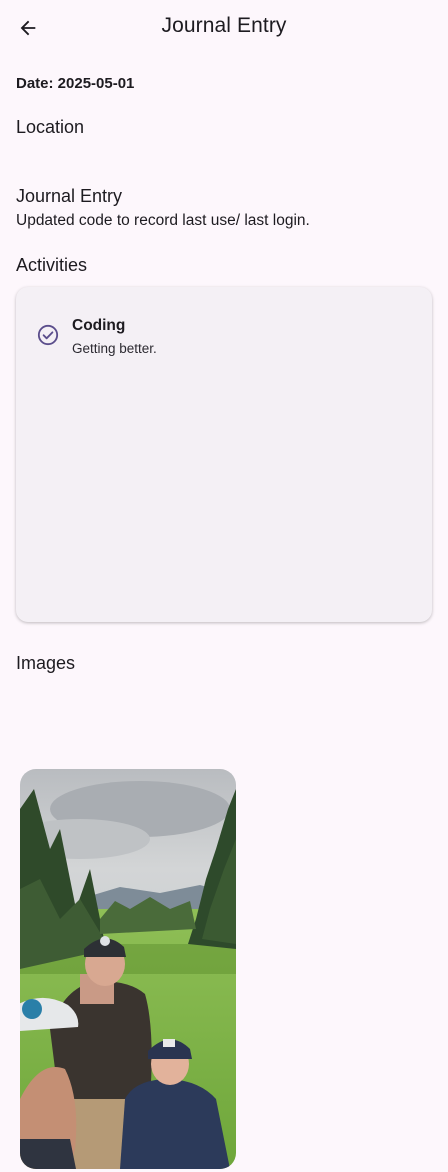 The image size is (448, 1172). I want to click on page-title: Journal Entry, so click(224, 25).